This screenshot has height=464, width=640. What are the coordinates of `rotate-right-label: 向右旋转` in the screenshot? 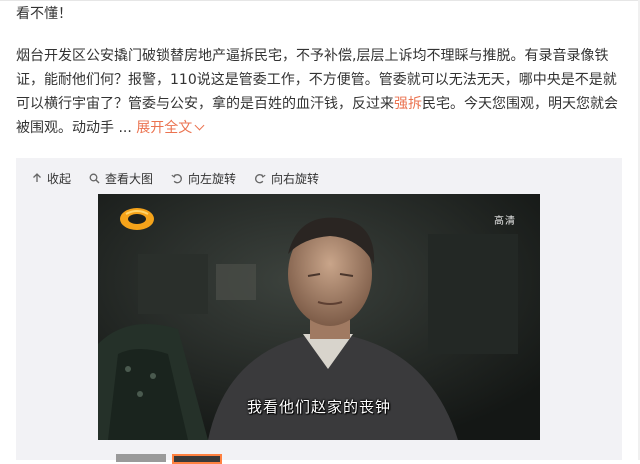 It's located at (295, 178).